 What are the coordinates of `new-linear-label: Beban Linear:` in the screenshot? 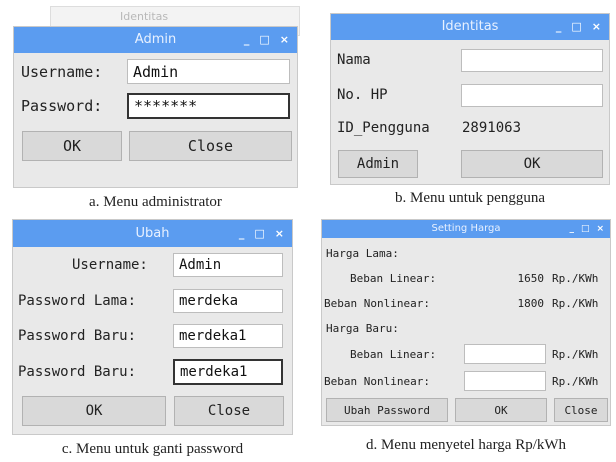 It's located at (393, 354).